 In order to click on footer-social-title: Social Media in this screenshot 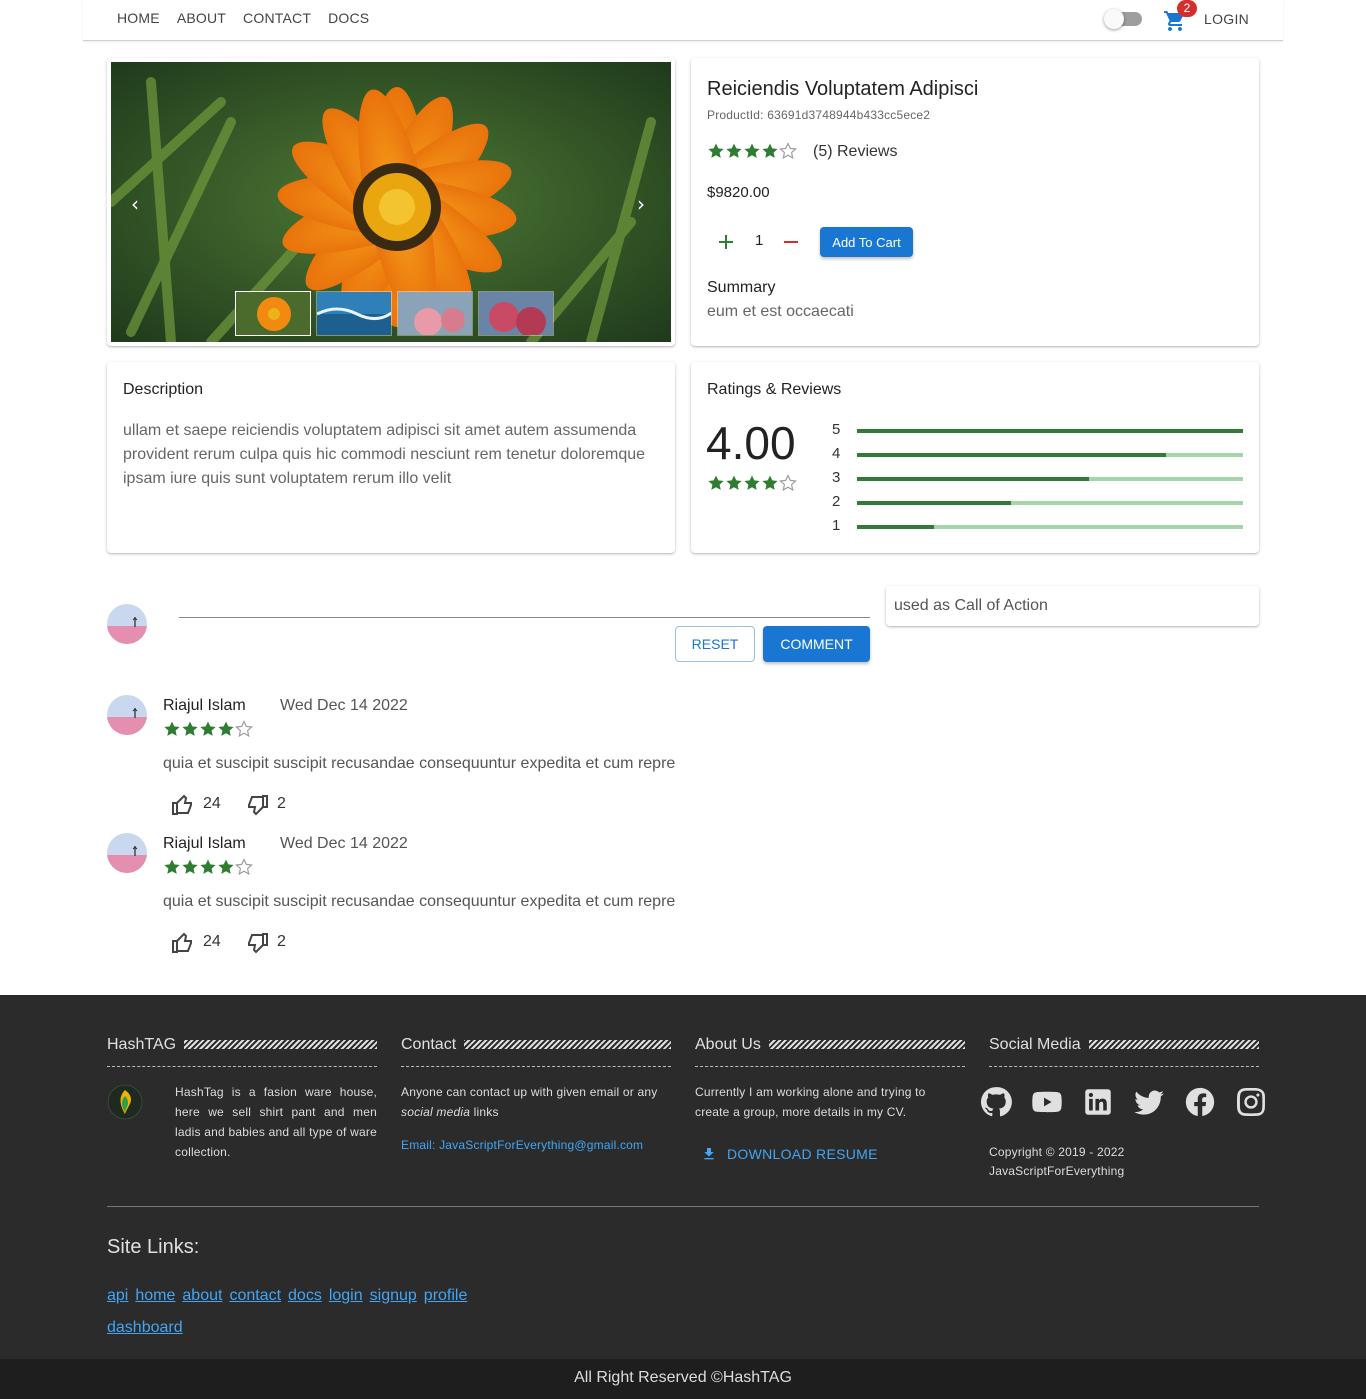, I will do `click(1039, 1045)`.